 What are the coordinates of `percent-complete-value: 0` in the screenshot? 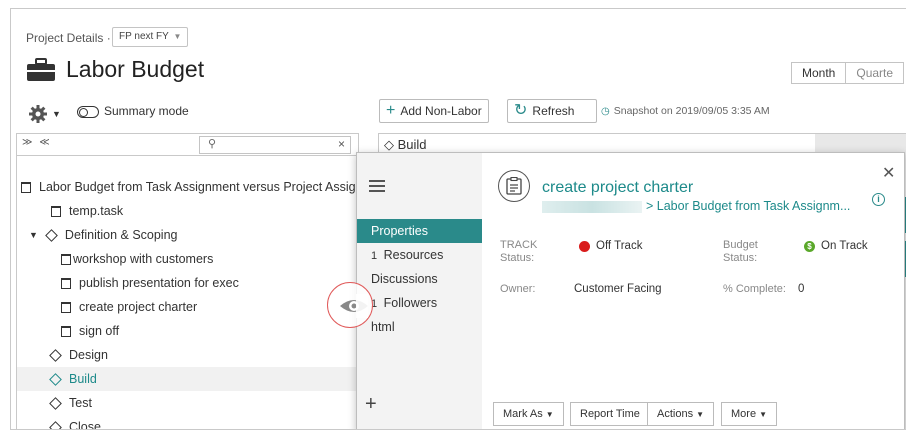 It's located at (801, 289).